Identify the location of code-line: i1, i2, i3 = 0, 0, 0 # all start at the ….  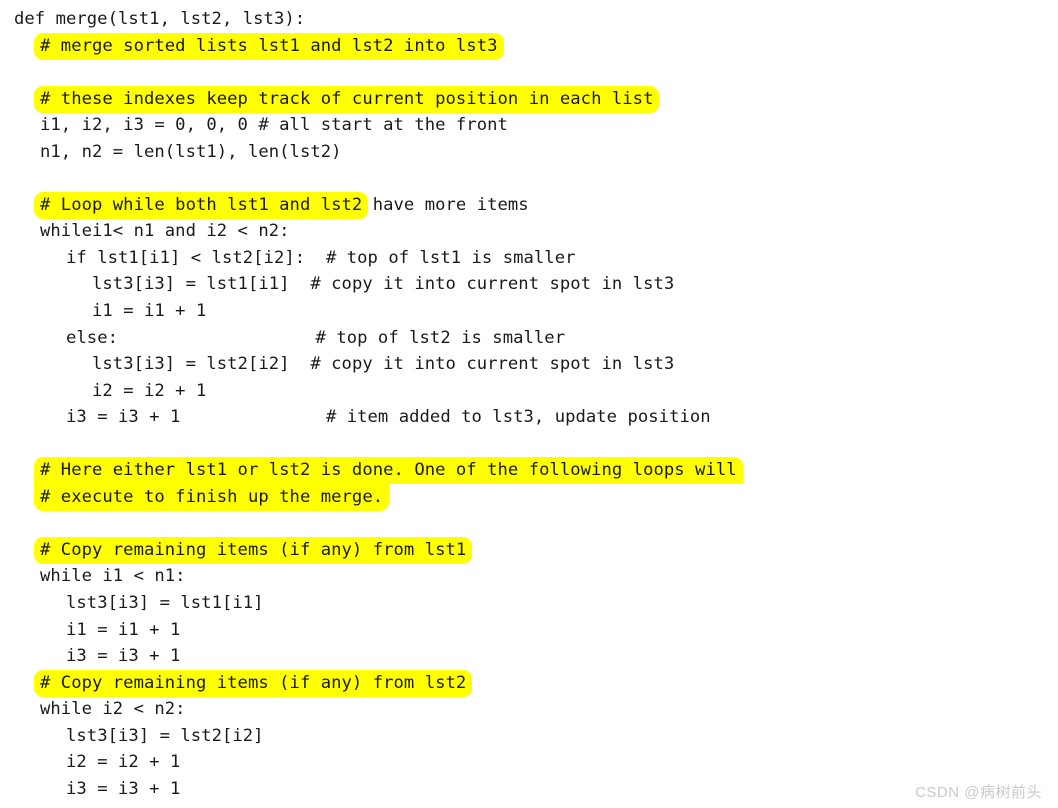
(529, 125).